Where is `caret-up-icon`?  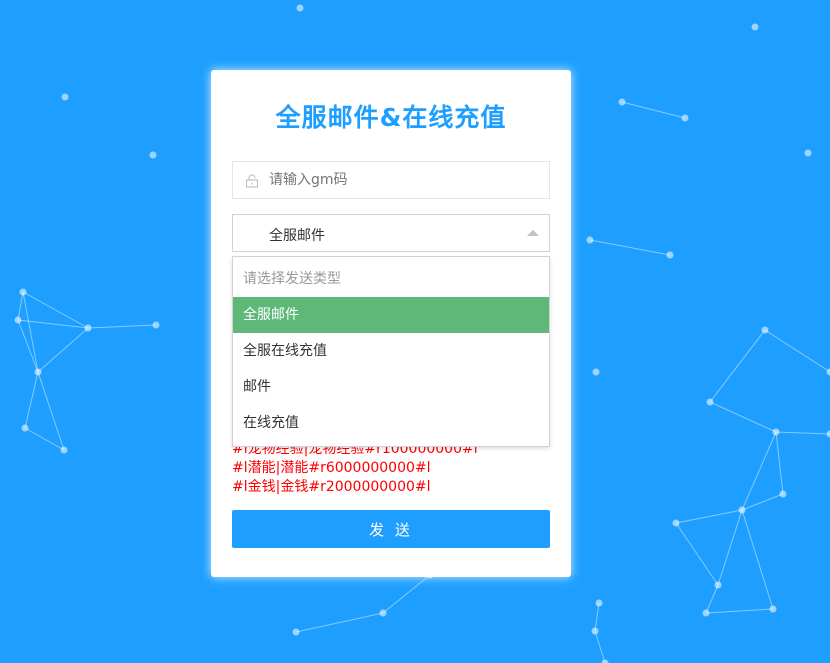
caret-up-icon is located at coordinates (533, 233).